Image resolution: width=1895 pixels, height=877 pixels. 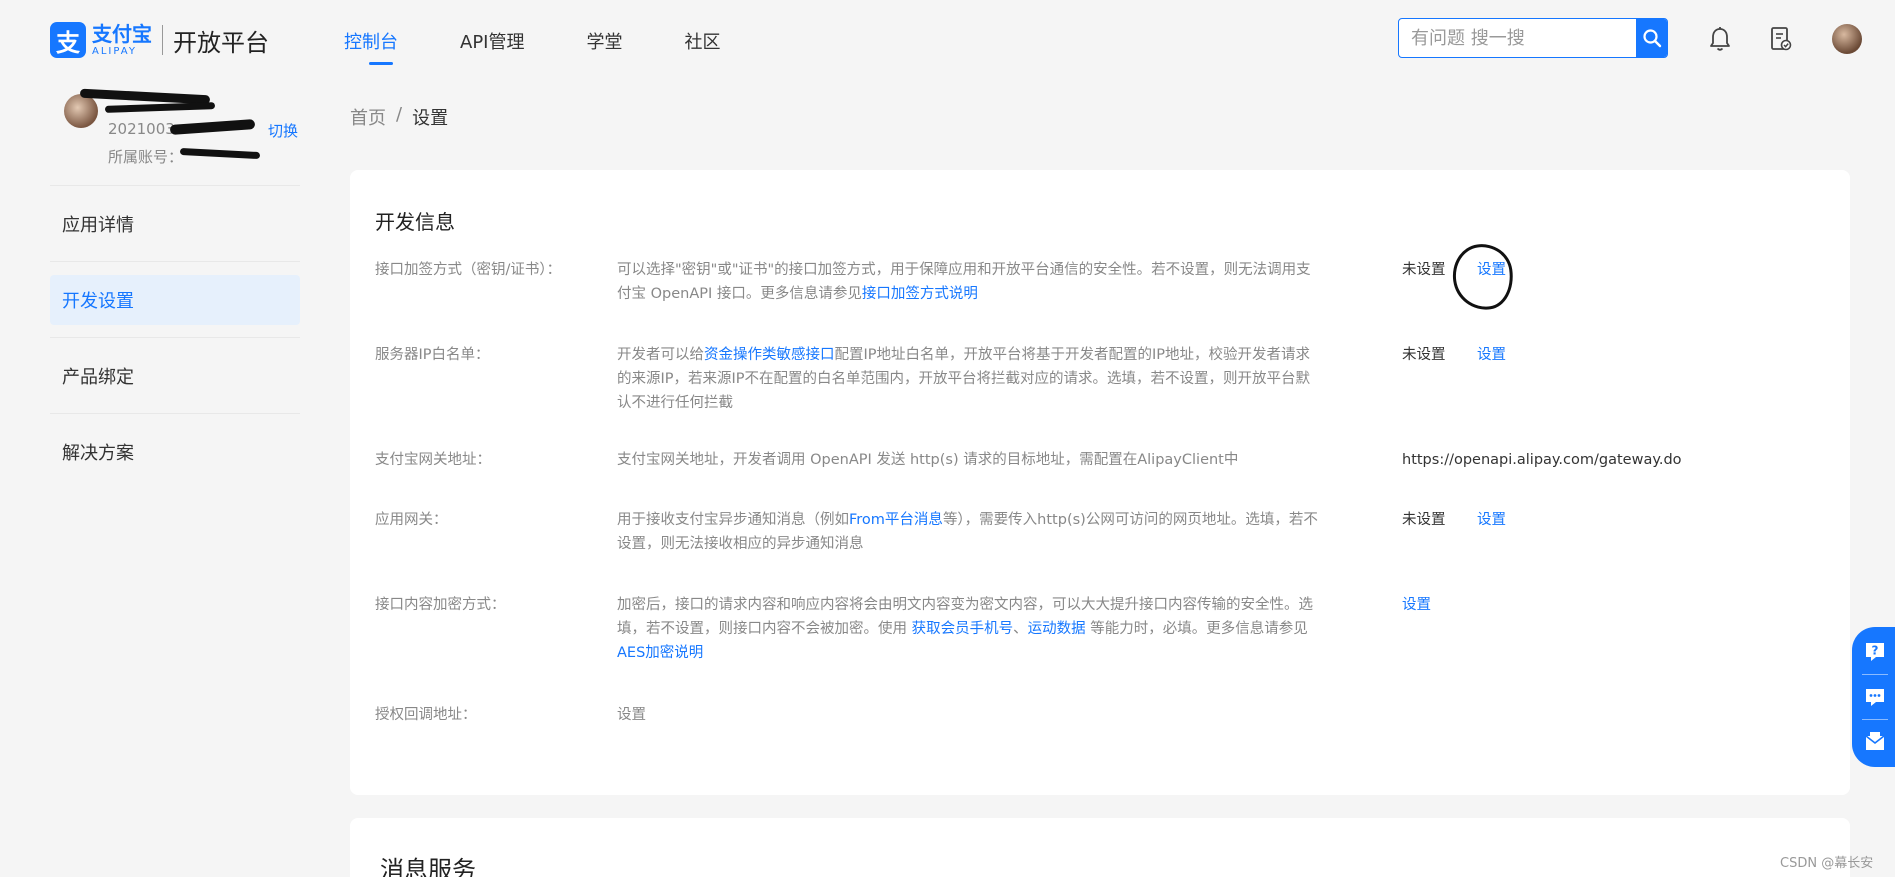 What do you see at coordinates (175, 376) in the screenshot?
I see `sidebar-item-product-binding: 产品绑定` at bounding box center [175, 376].